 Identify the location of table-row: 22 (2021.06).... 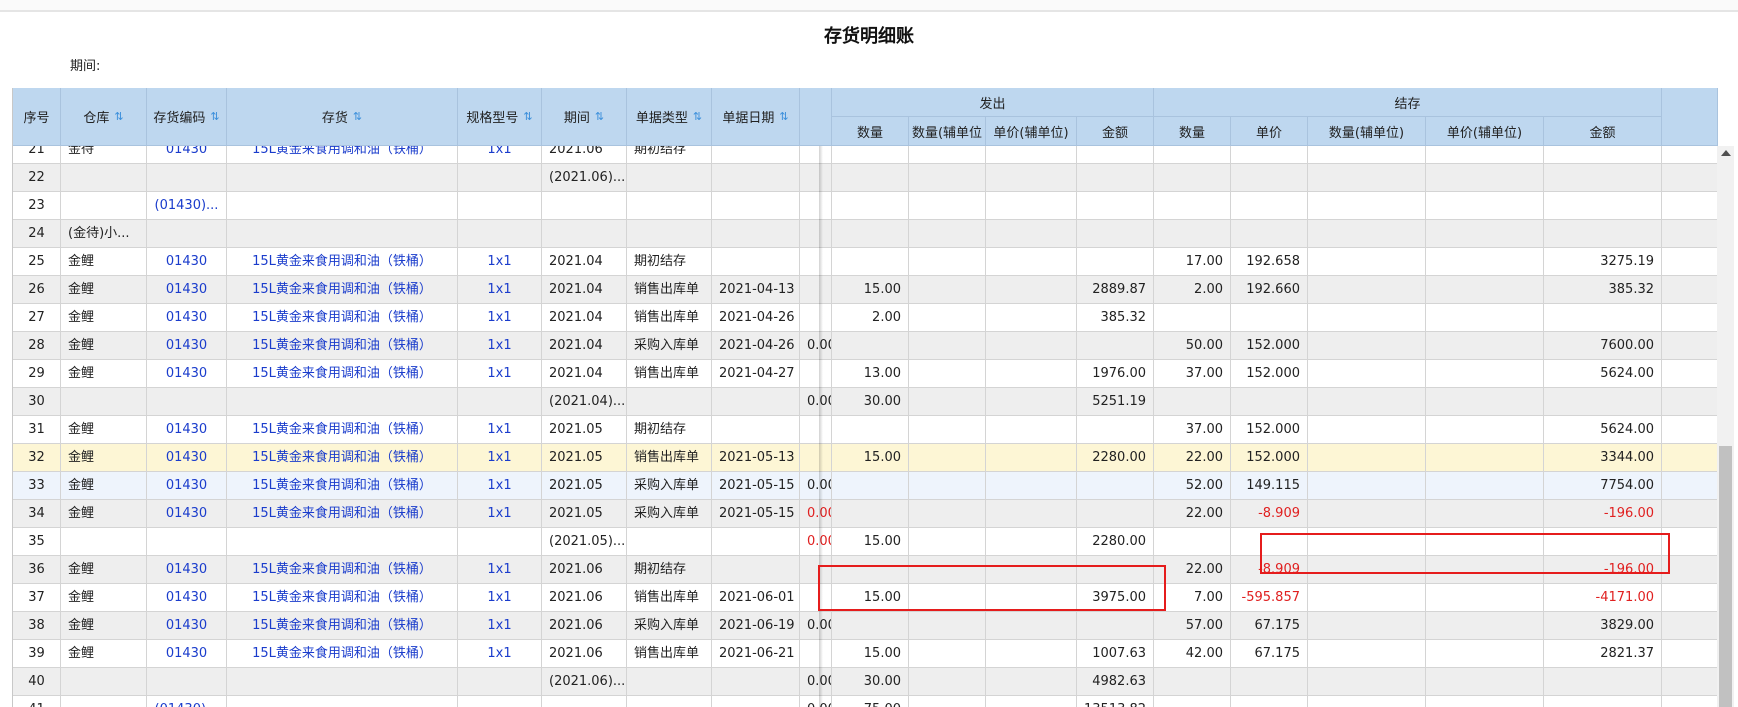
(865, 178).